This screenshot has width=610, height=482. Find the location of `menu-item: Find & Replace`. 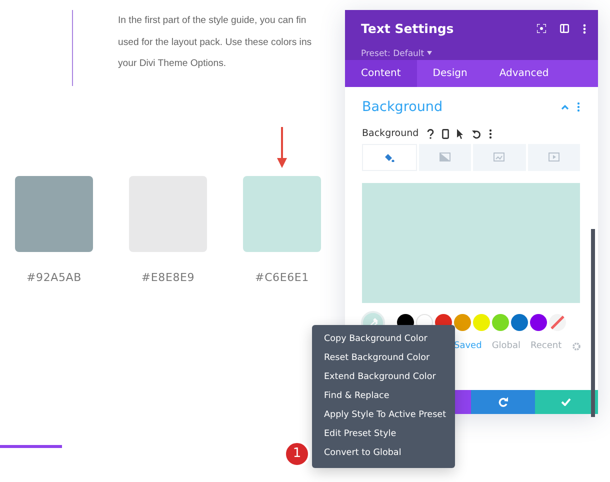

menu-item: Find & Replace is located at coordinates (383, 396).